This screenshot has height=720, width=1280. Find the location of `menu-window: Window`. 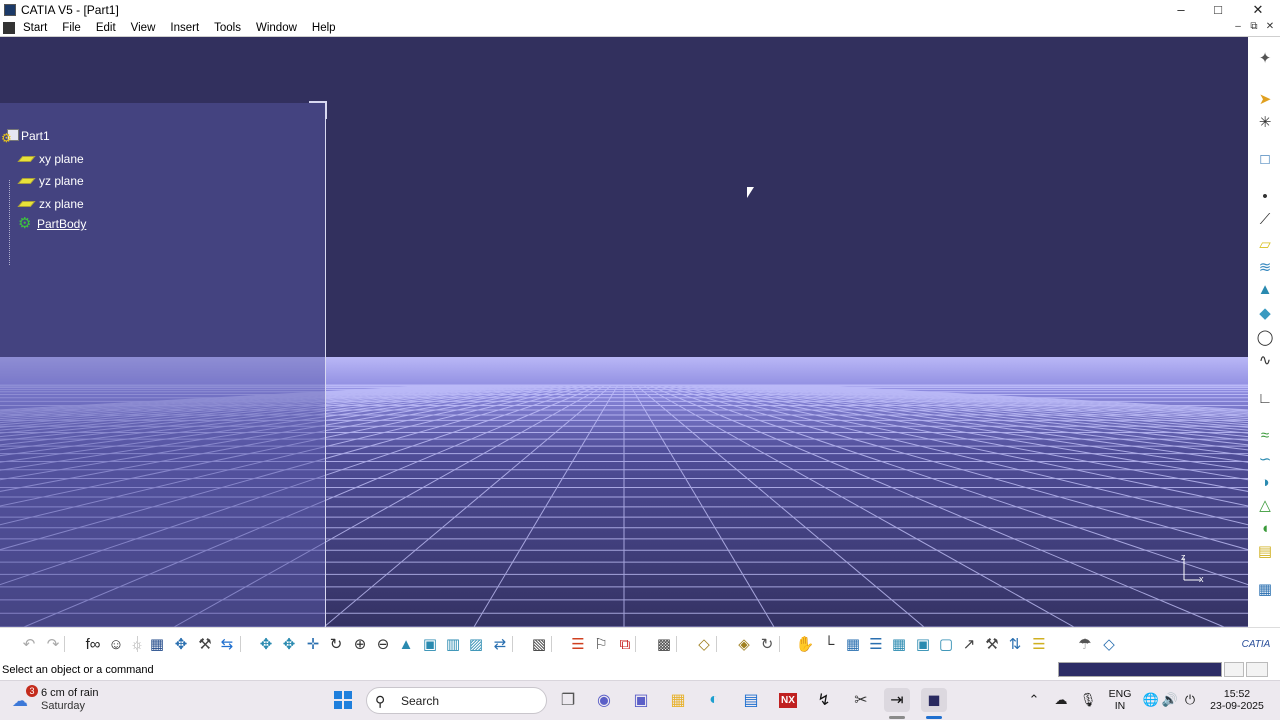

menu-window: Window is located at coordinates (276, 28).